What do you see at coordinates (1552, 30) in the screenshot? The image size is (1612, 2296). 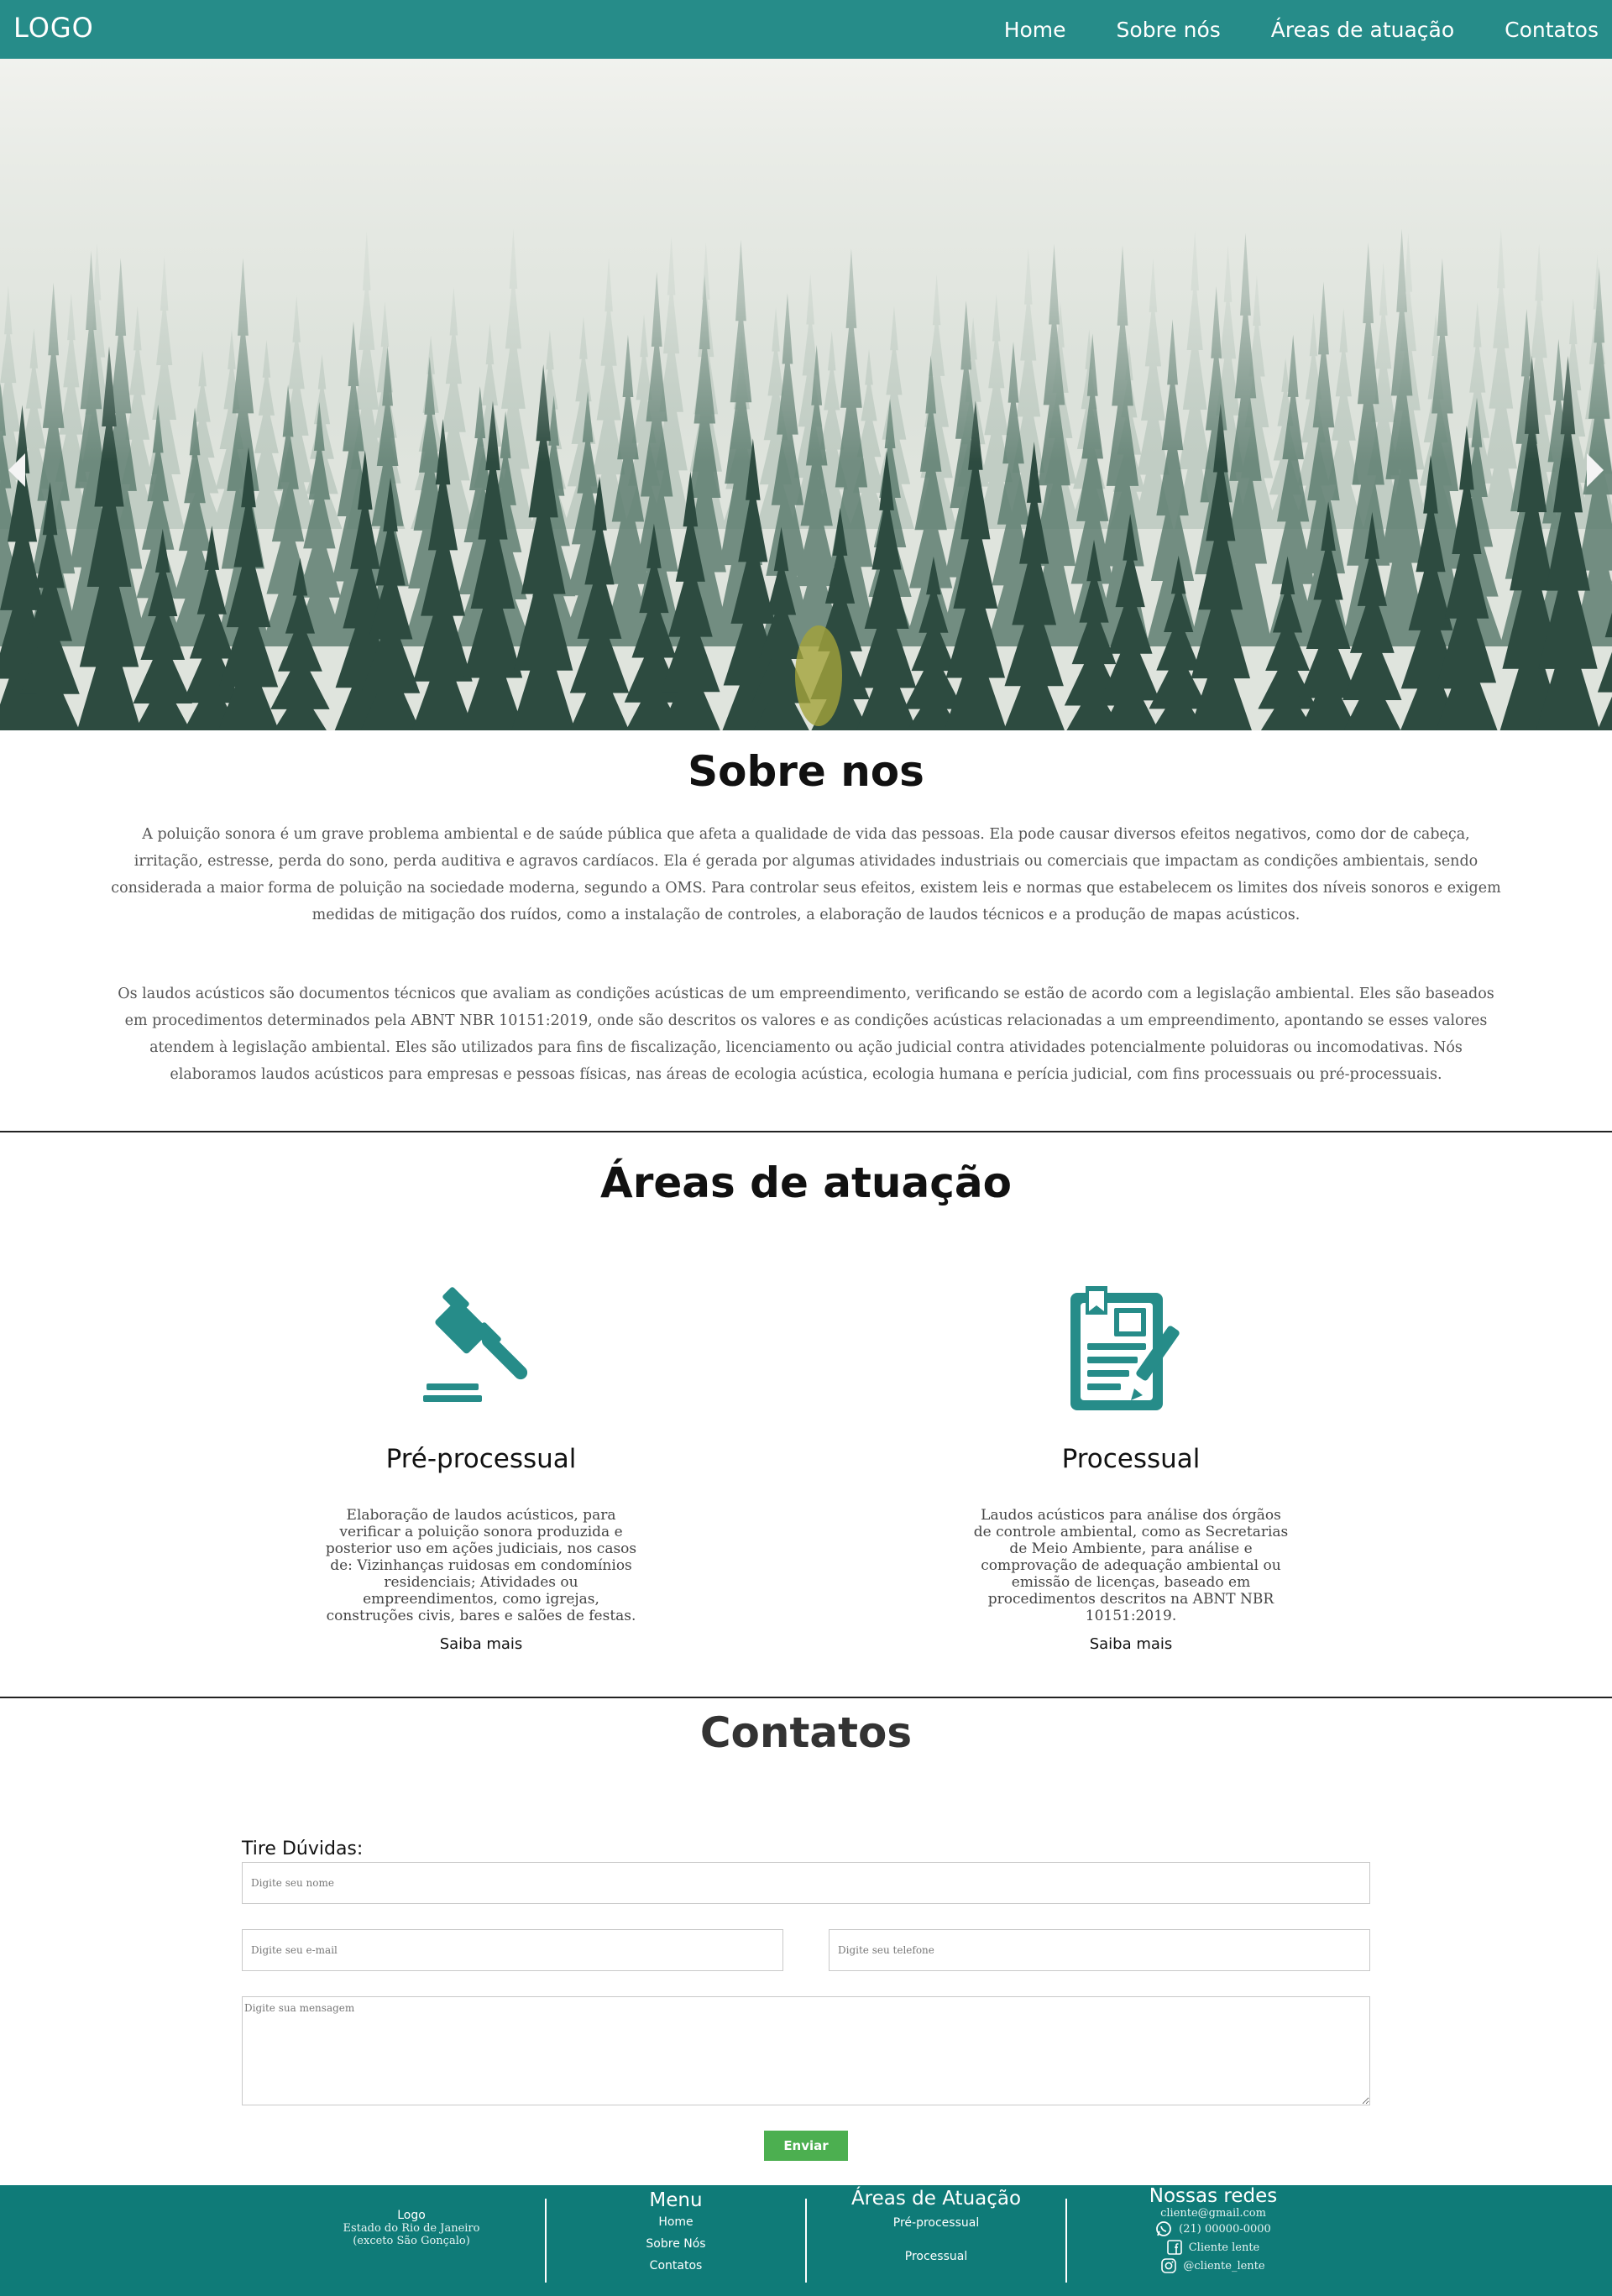 I see `nav-contatos: Contatos` at bounding box center [1552, 30].